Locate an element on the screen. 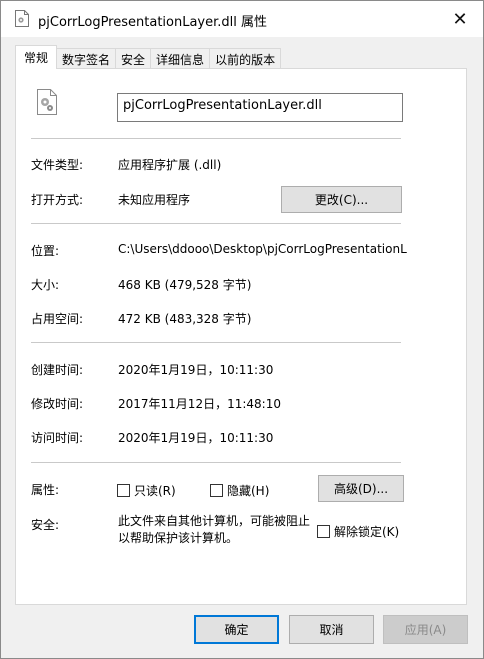  size-label: 大小: is located at coordinates (45, 285).